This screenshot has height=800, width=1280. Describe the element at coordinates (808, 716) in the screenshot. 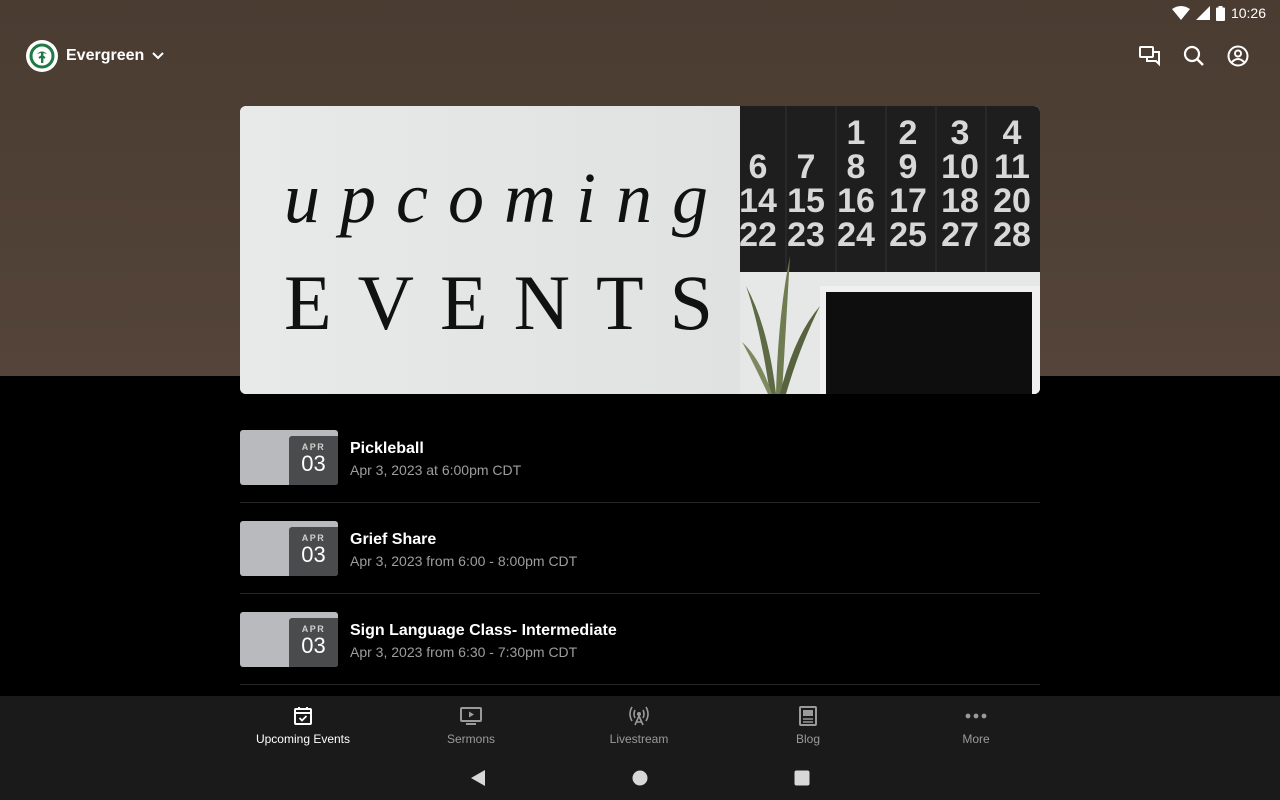

I see `article-icon` at that location.